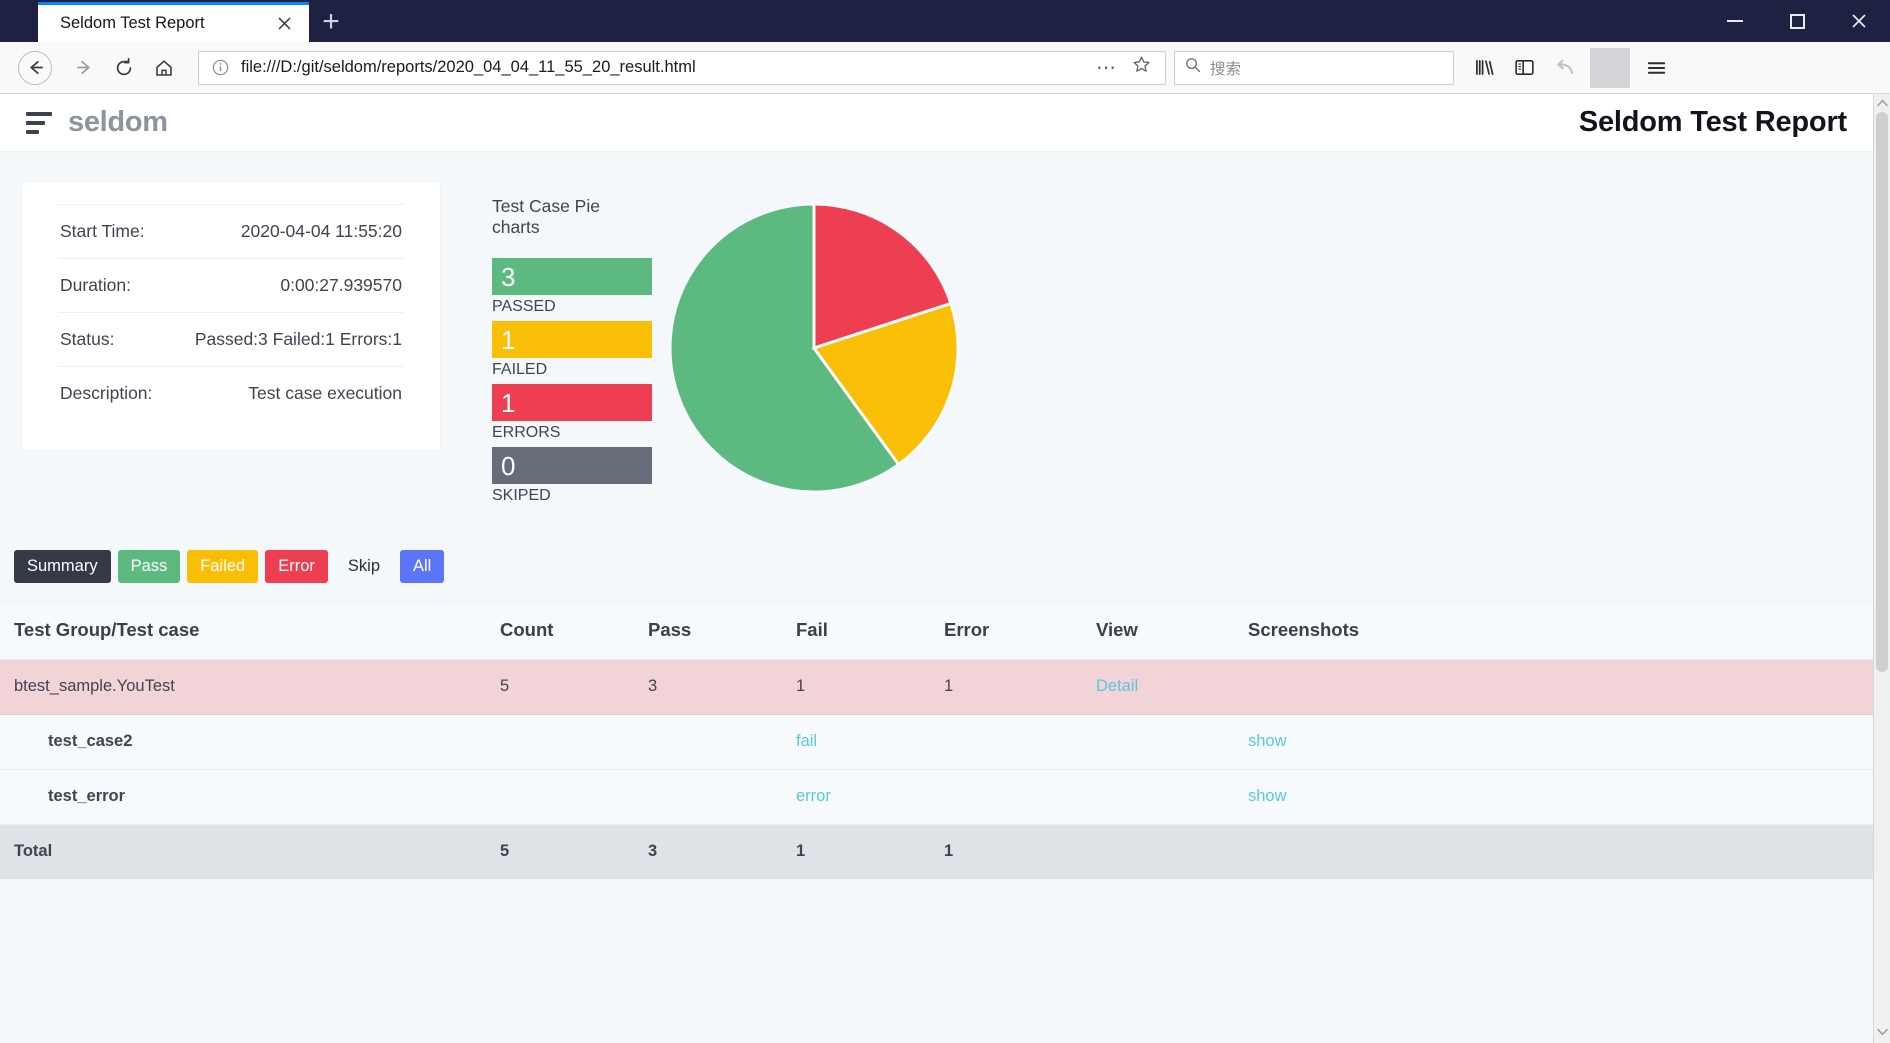 This screenshot has width=1890, height=1043. I want to click on browser-titlebar: Seldom Test Report +, so click(945, 21).